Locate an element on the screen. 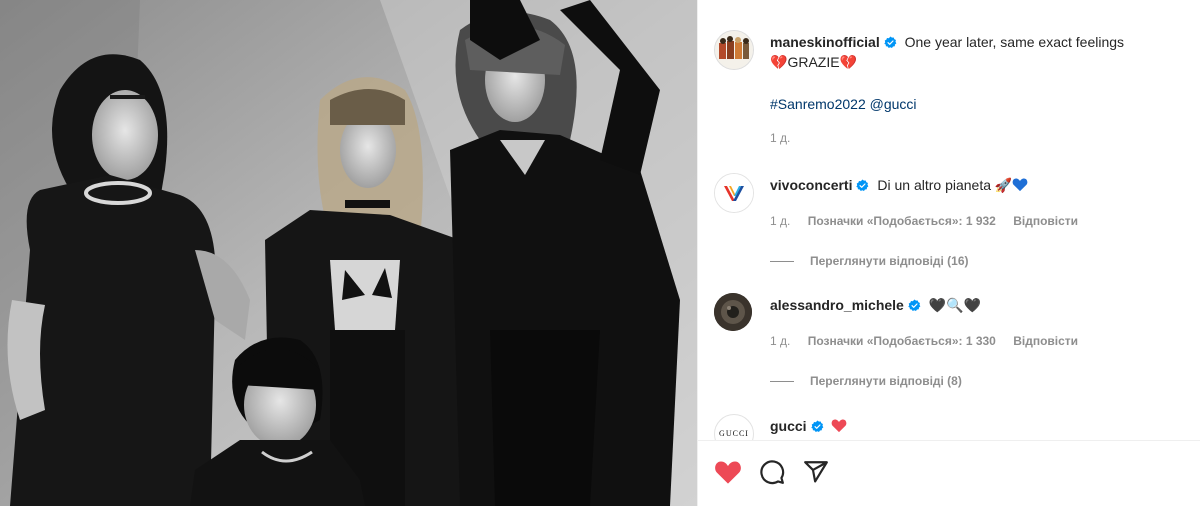 This screenshot has width=1200, height=507. red-heart-icon is located at coordinates (839, 427).